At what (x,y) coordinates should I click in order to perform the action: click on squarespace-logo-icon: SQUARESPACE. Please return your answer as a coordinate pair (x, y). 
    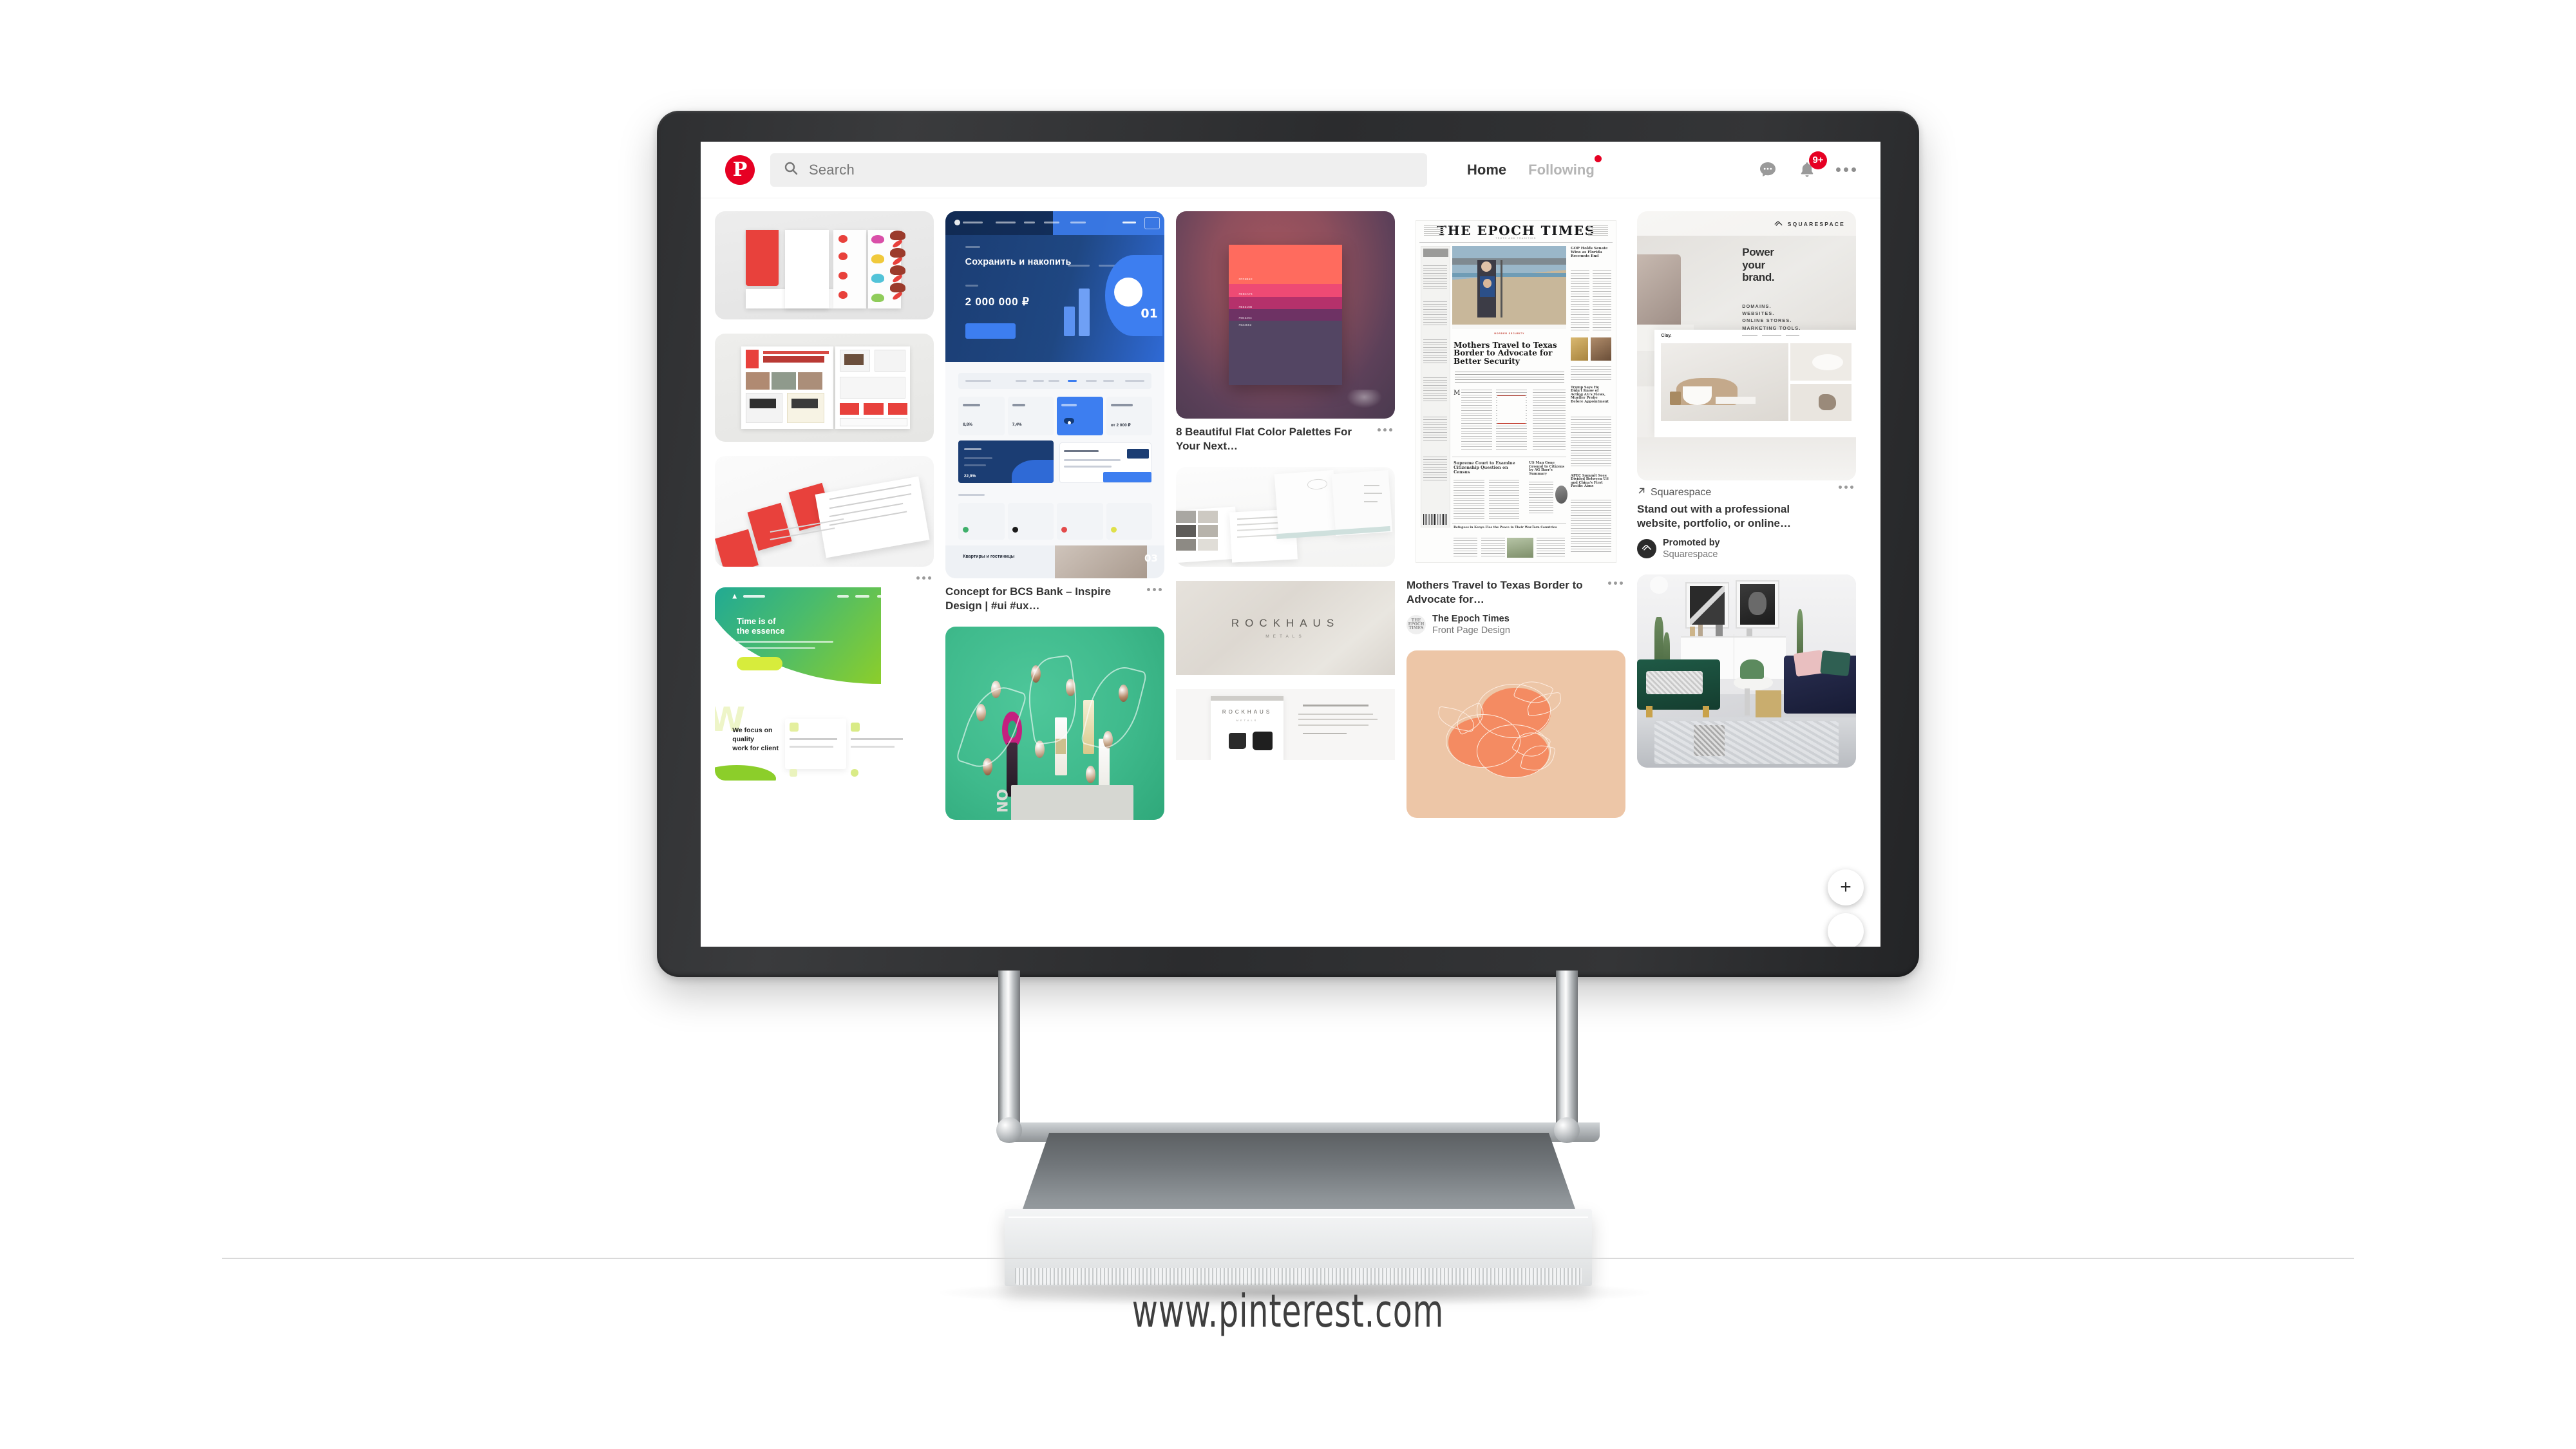
    Looking at the image, I should click on (1810, 224).